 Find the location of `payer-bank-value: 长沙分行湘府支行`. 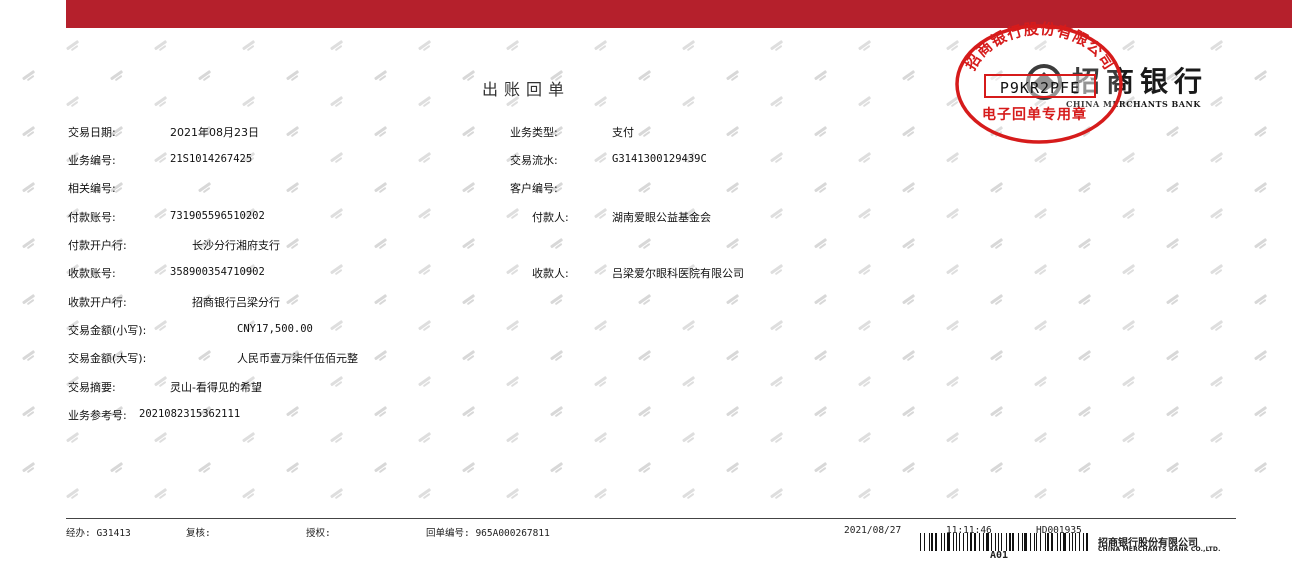

payer-bank-value: 长沙分行湘府支行 is located at coordinates (236, 245).